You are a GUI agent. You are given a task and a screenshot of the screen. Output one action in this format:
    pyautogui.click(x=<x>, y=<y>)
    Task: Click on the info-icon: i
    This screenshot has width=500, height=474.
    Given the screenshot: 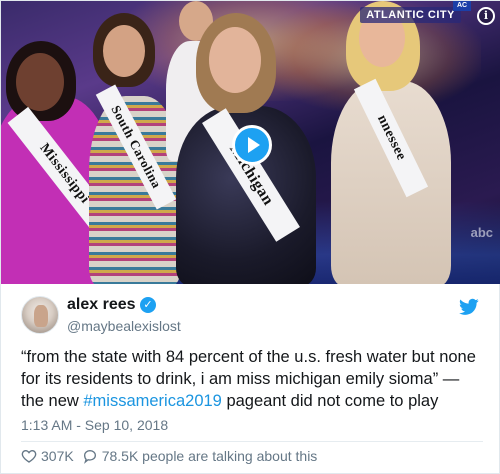 What is the action you would take?
    pyautogui.click(x=486, y=16)
    